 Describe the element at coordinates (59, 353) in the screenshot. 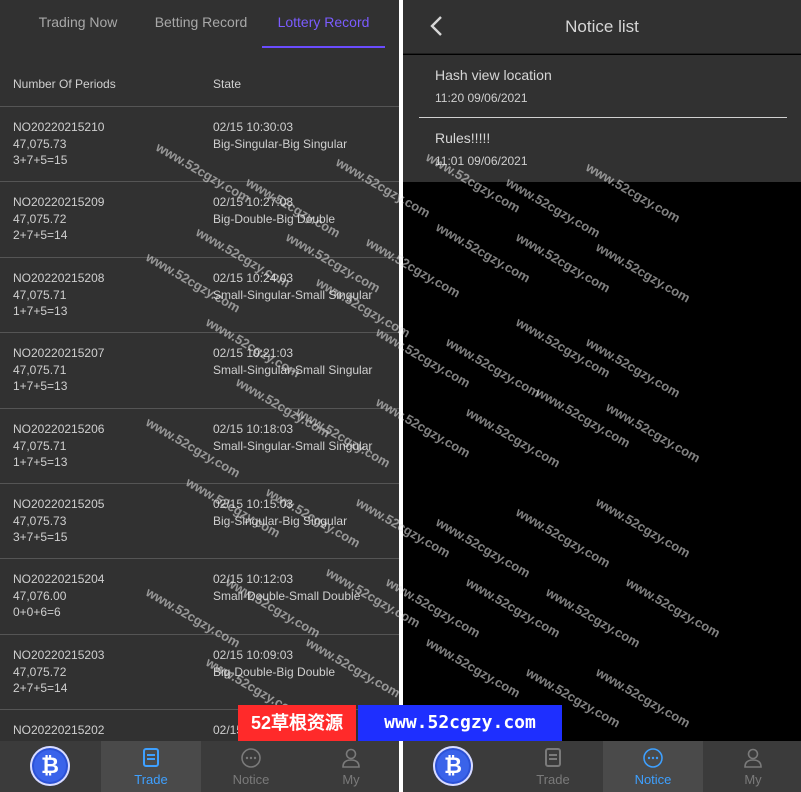

I see `period-number: NO20220215207` at that location.